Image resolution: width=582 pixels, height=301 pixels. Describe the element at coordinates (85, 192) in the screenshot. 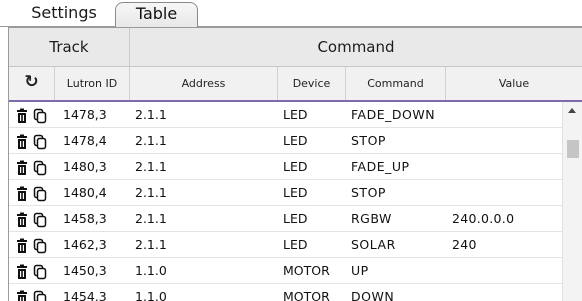

I see `cell-lutron-id: 1480,4` at that location.